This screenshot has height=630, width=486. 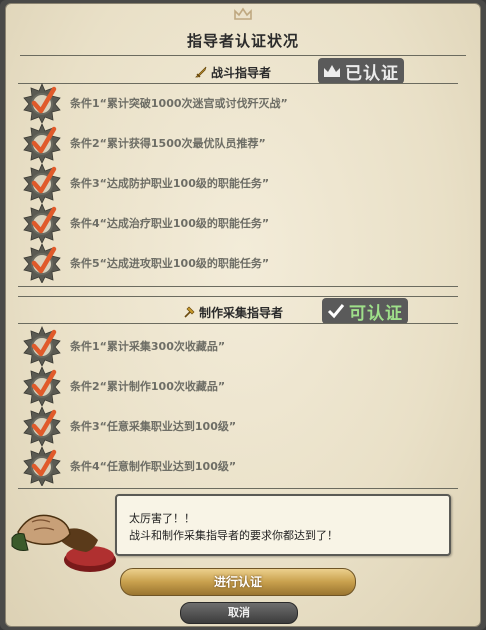 I want to click on crown-icon, so click(x=332, y=71).